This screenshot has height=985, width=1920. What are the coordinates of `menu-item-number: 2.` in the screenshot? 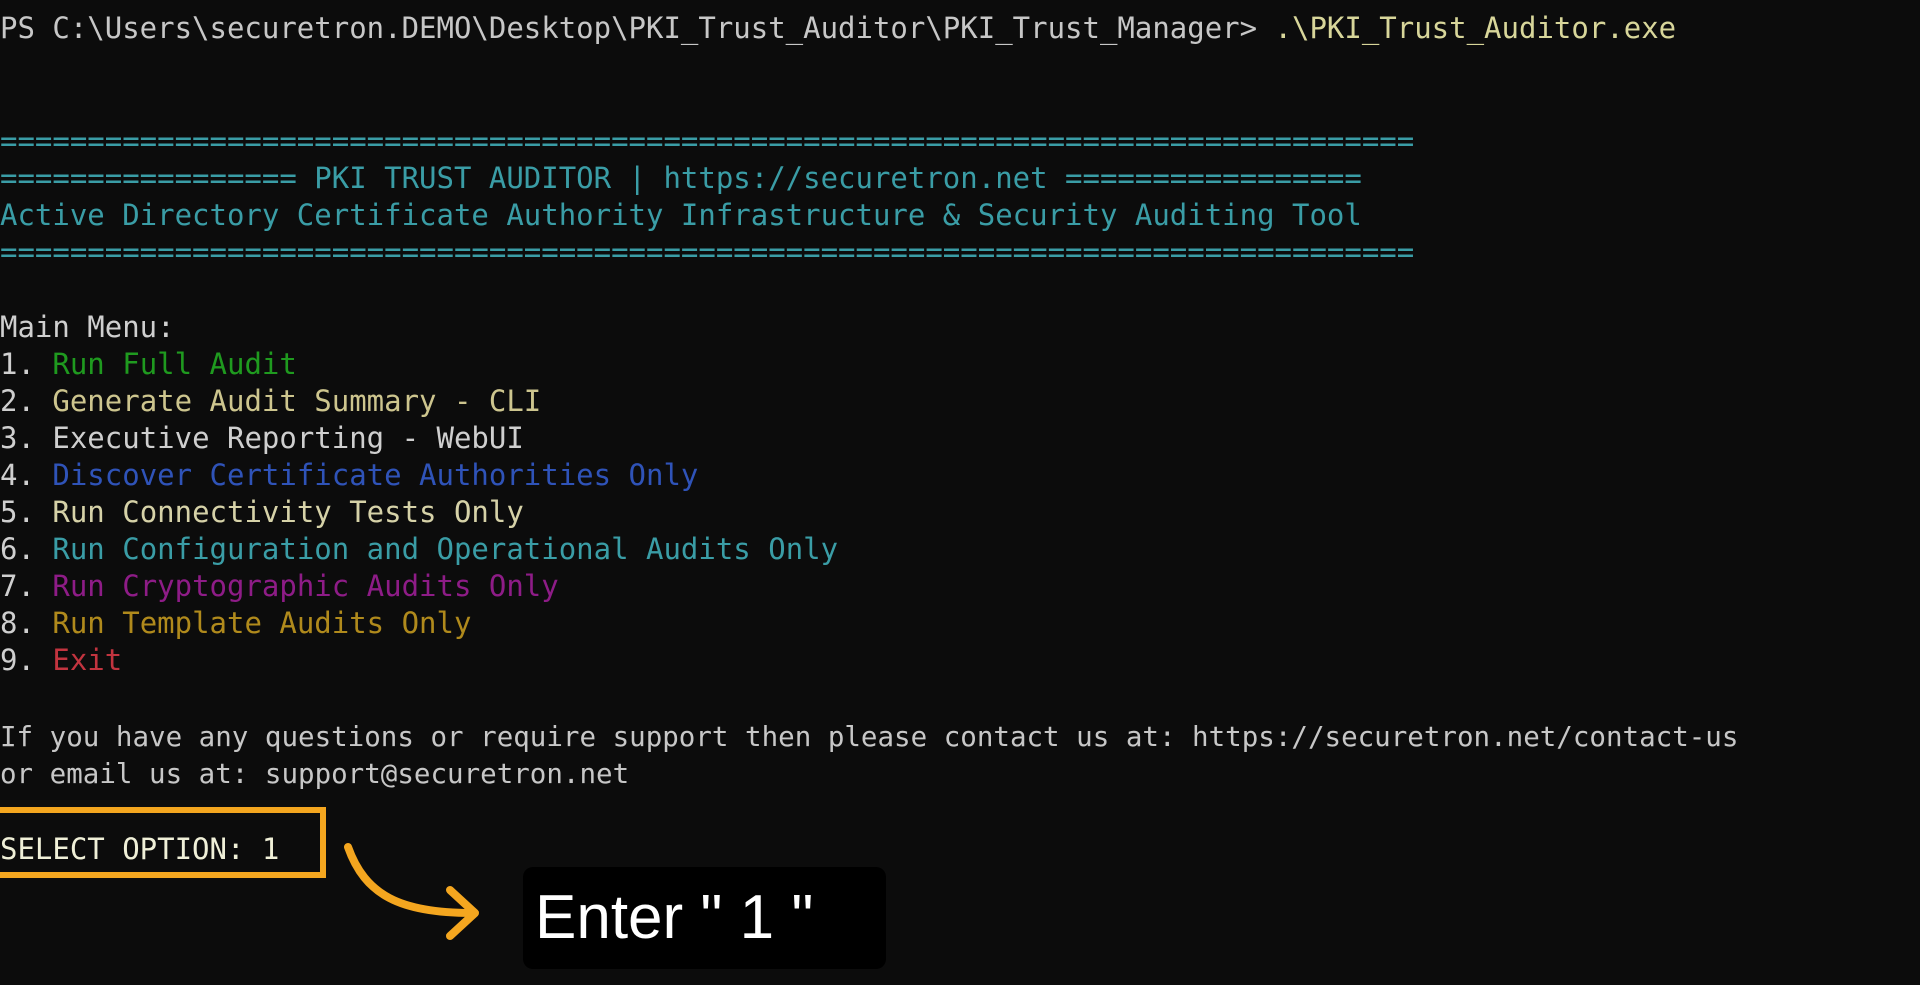 It's located at (26, 401).